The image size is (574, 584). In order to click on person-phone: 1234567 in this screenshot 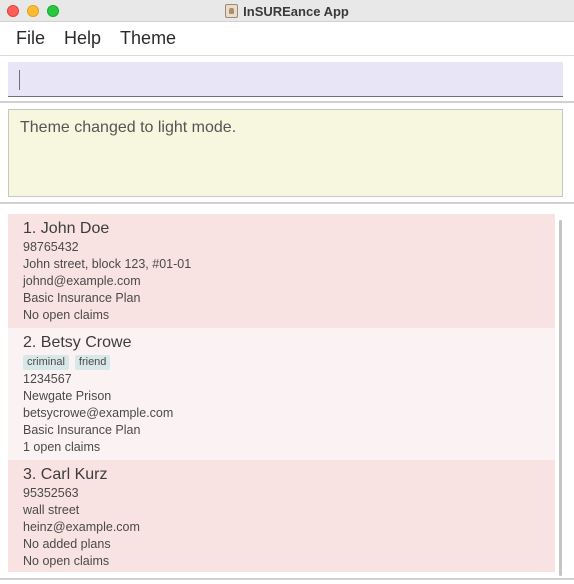, I will do `click(47, 379)`.